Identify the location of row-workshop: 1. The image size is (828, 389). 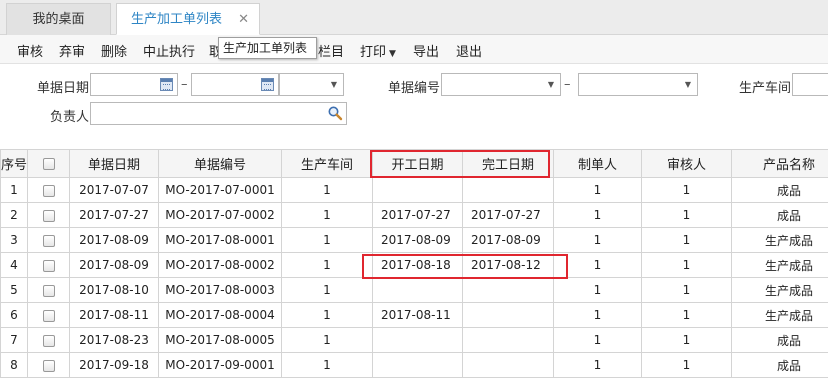
(327, 340).